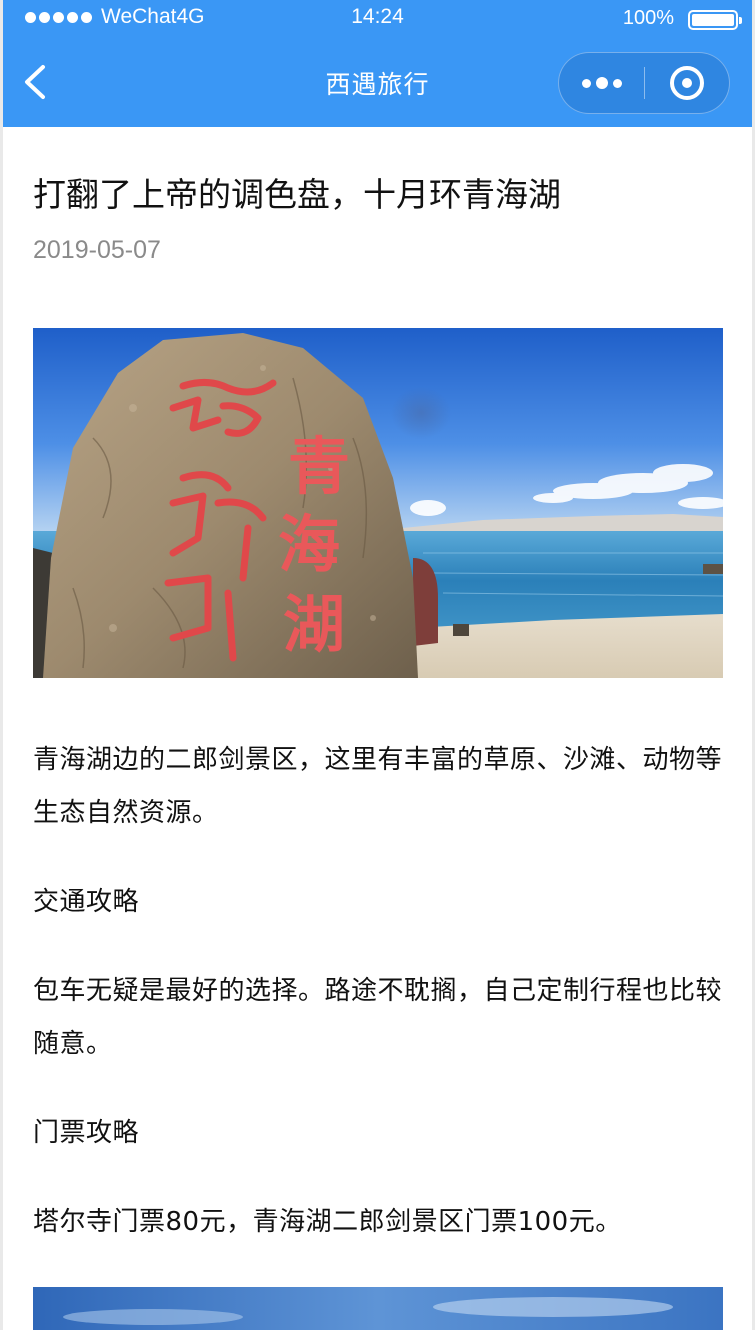 This screenshot has height=1330, width=755. What do you see at coordinates (309, 544) in the screenshot?
I see `stone-char-2: 海` at bounding box center [309, 544].